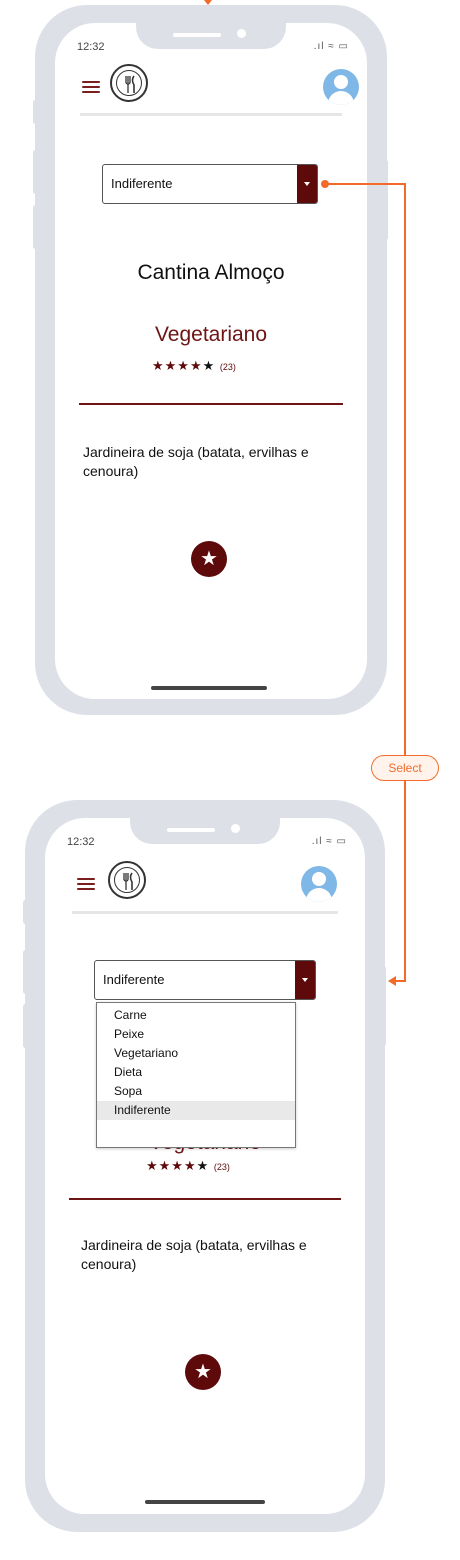  What do you see at coordinates (196, 1034) in the screenshot?
I see `dropdown-option: Peixe` at bounding box center [196, 1034].